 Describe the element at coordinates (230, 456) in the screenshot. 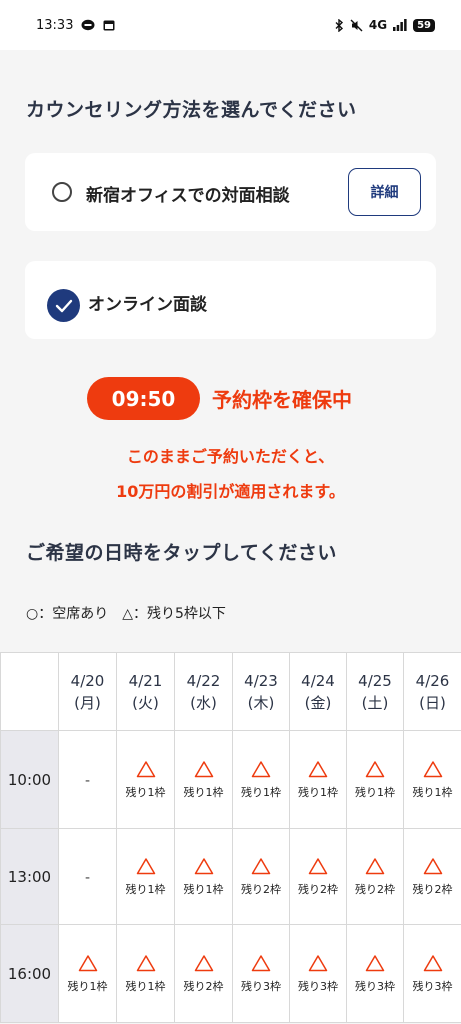

I see `promo-line-1: このままご予約いただくと、` at that location.